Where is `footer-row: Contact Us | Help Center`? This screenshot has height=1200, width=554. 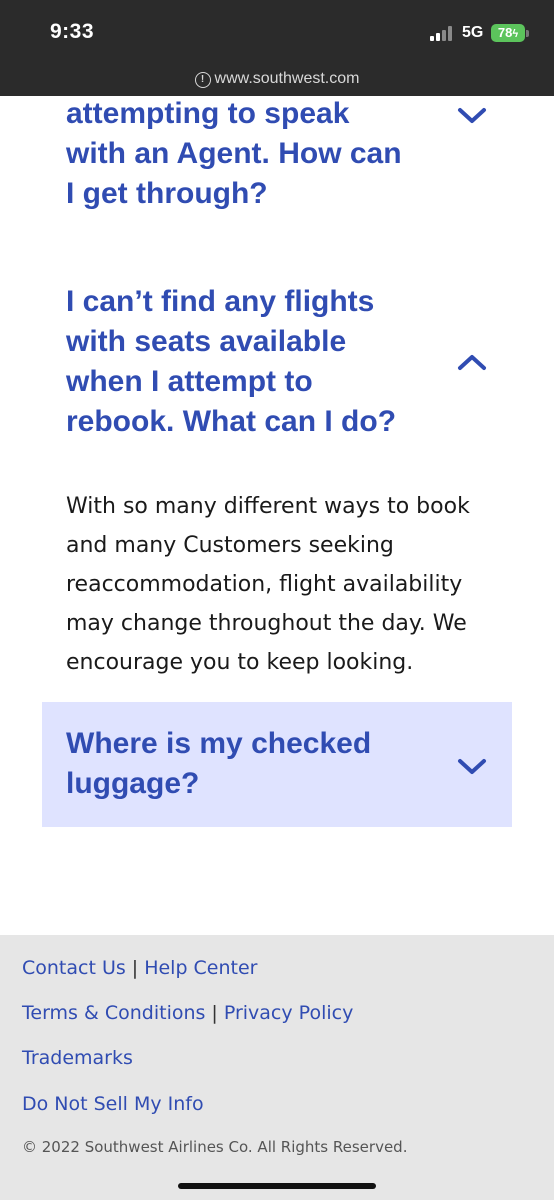 footer-row: Contact Us | Help Center is located at coordinates (140, 968).